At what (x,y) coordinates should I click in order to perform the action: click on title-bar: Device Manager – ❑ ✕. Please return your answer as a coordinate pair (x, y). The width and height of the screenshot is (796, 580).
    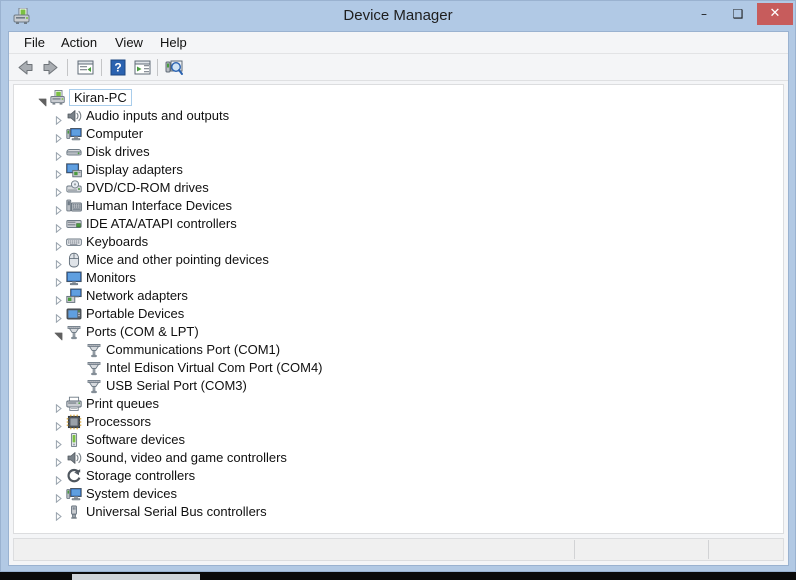
    Looking at the image, I should click on (398, 16).